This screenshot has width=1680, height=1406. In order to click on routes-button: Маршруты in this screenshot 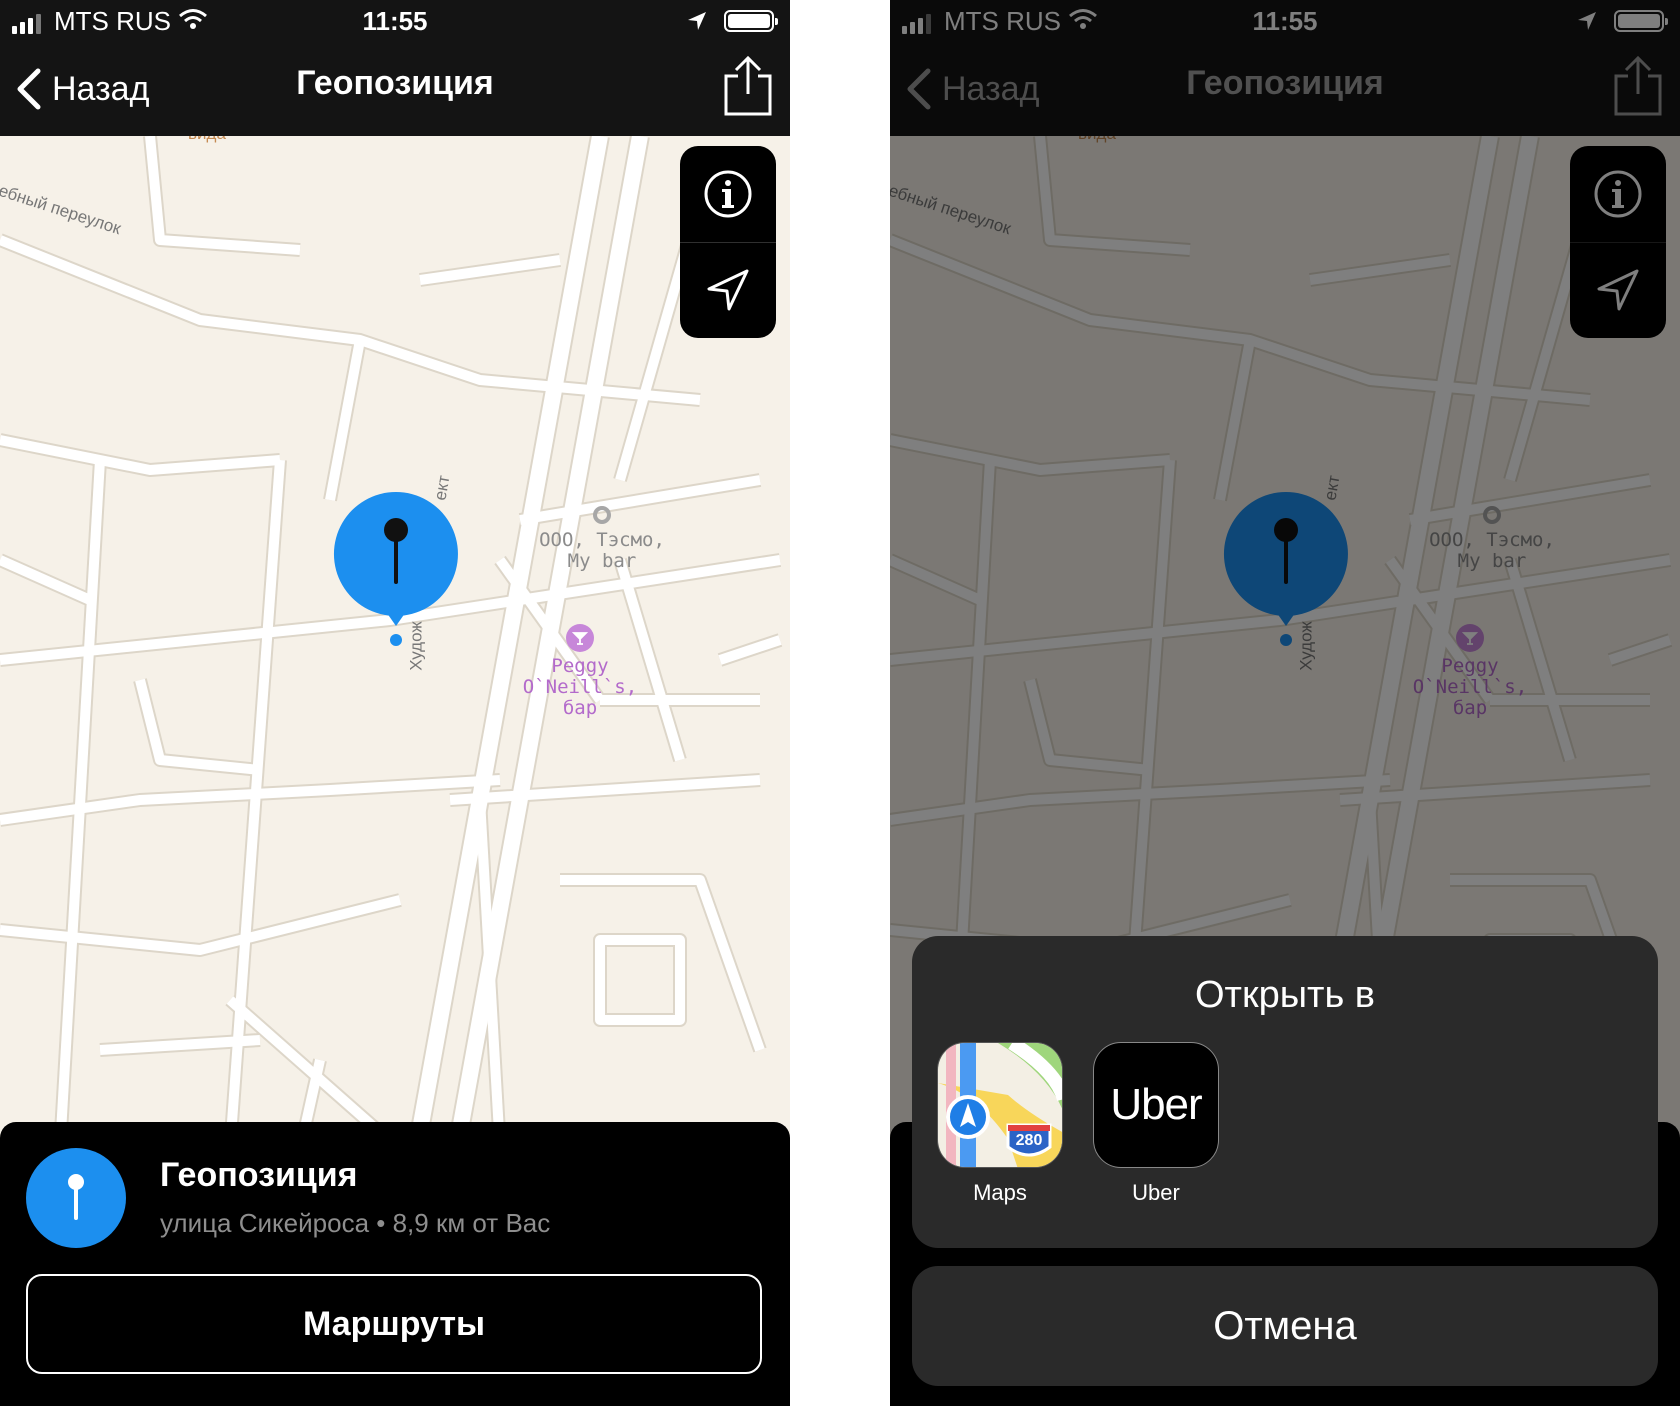, I will do `click(394, 1324)`.